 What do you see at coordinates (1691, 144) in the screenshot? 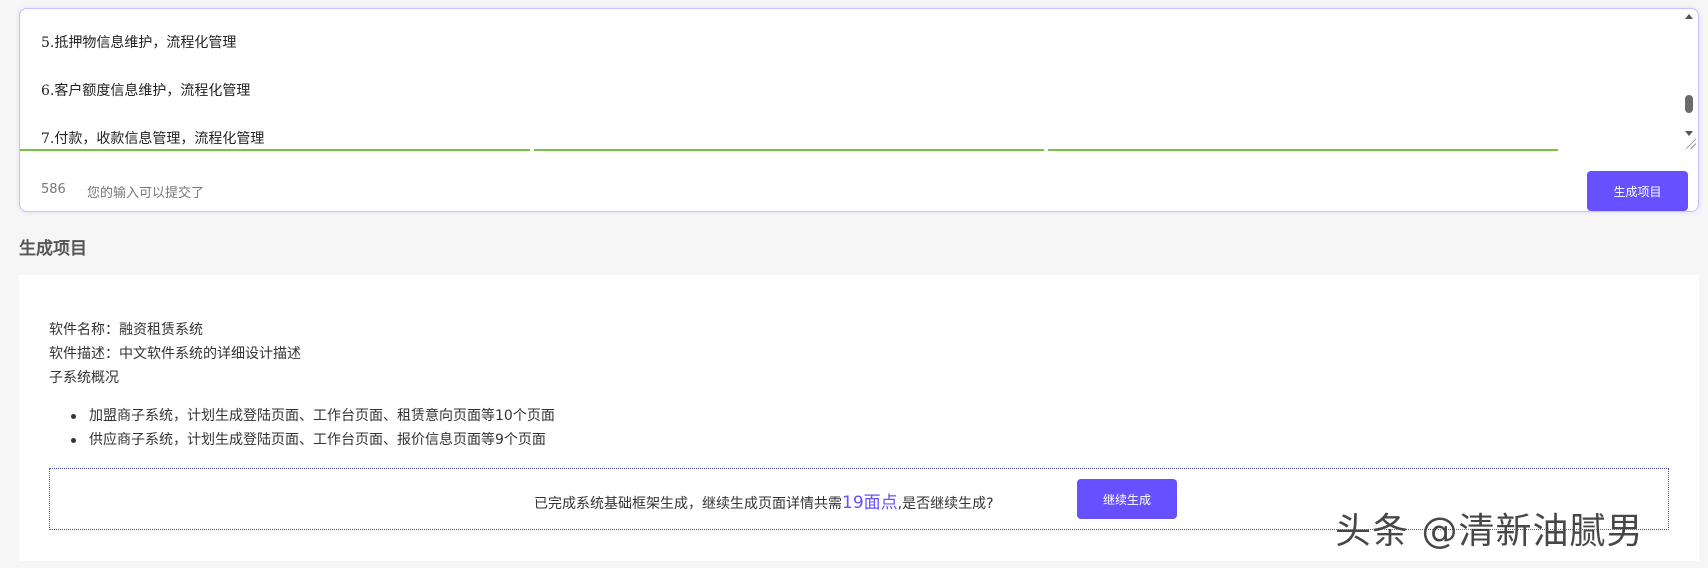
I see `resize-grip-icon` at bounding box center [1691, 144].